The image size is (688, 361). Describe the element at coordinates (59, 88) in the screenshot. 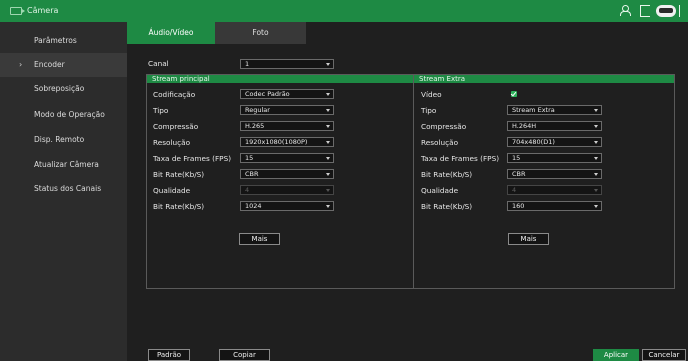

I see `sidebar-item-label: Sobreposição` at that location.